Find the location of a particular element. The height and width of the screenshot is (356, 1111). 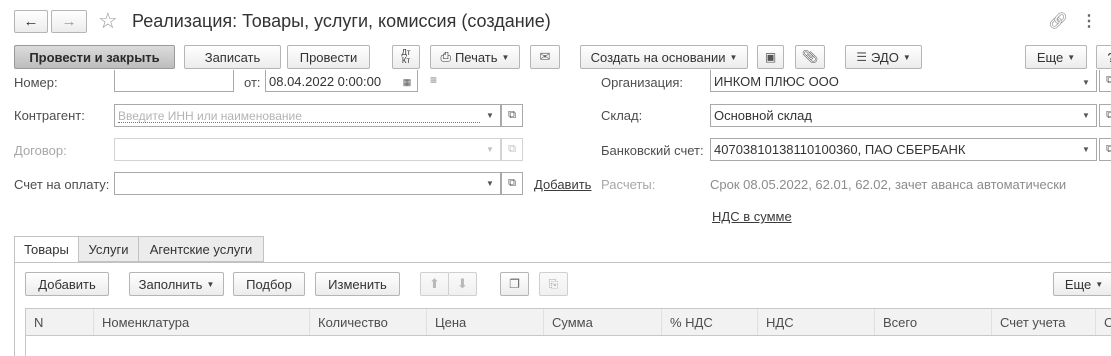

edo-button: ☰ ЭДО ▼ is located at coordinates (883, 57).